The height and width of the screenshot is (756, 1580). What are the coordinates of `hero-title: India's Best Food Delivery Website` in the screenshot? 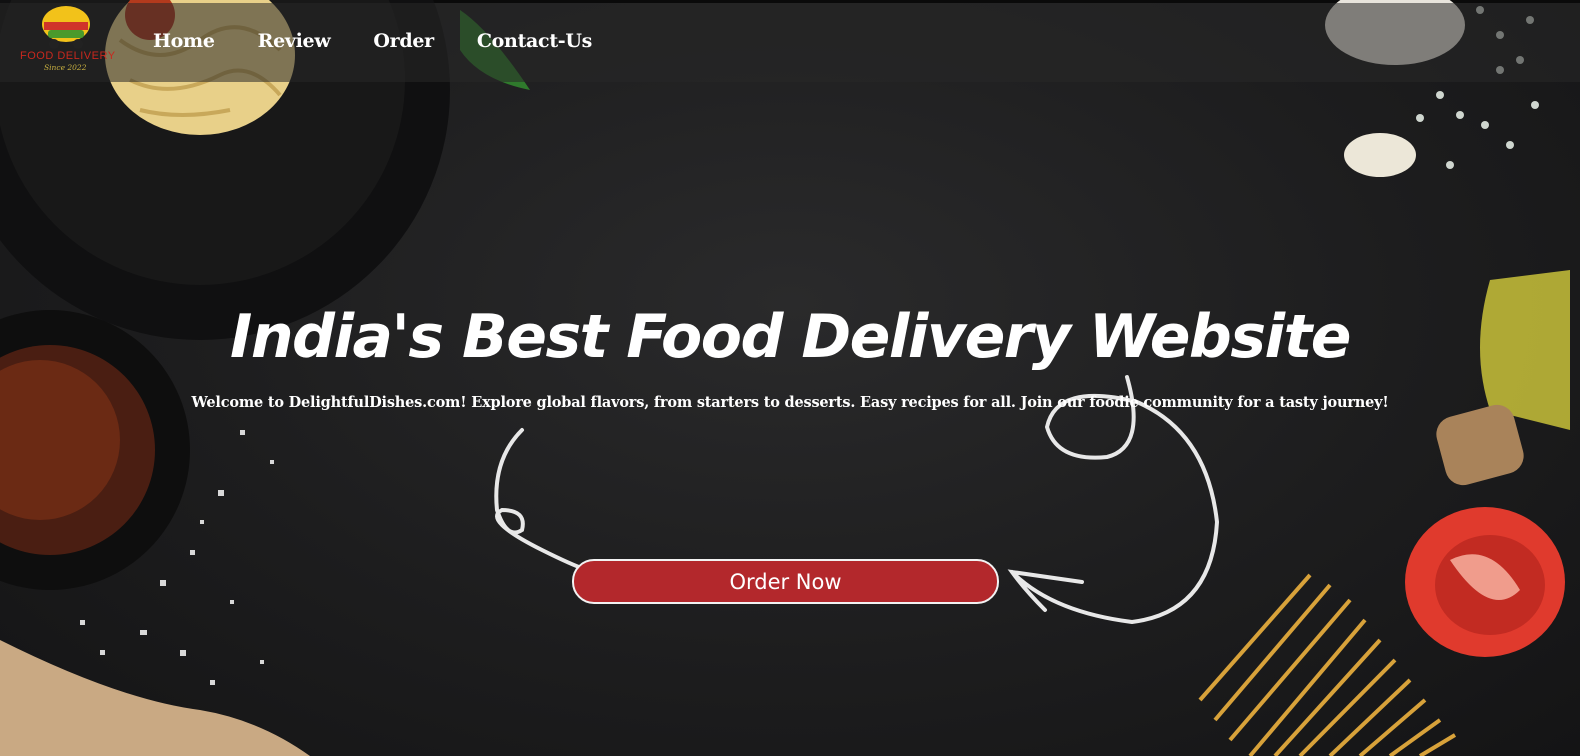 It's located at (791, 337).